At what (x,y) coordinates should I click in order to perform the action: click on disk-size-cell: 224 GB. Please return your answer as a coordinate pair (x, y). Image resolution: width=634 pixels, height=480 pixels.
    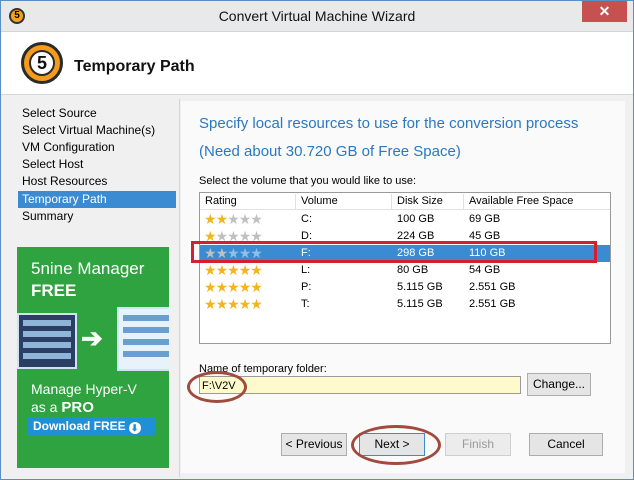
    Looking at the image, I should click on (416, 236).